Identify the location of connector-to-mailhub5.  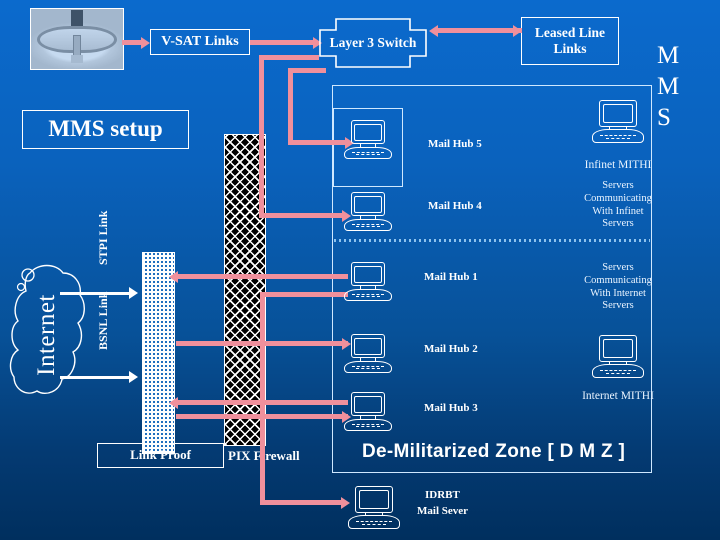
(317, 142).